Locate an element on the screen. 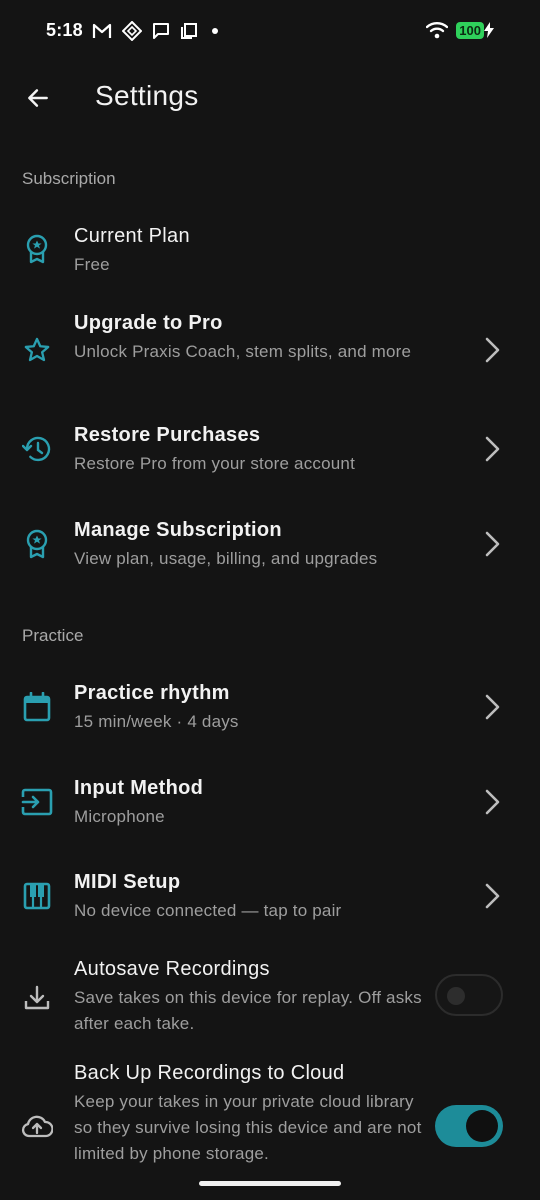 This screenshot has width=540, height=1200. upgrade-title: Upgrade to Pro is located at coordinates (148, 323).